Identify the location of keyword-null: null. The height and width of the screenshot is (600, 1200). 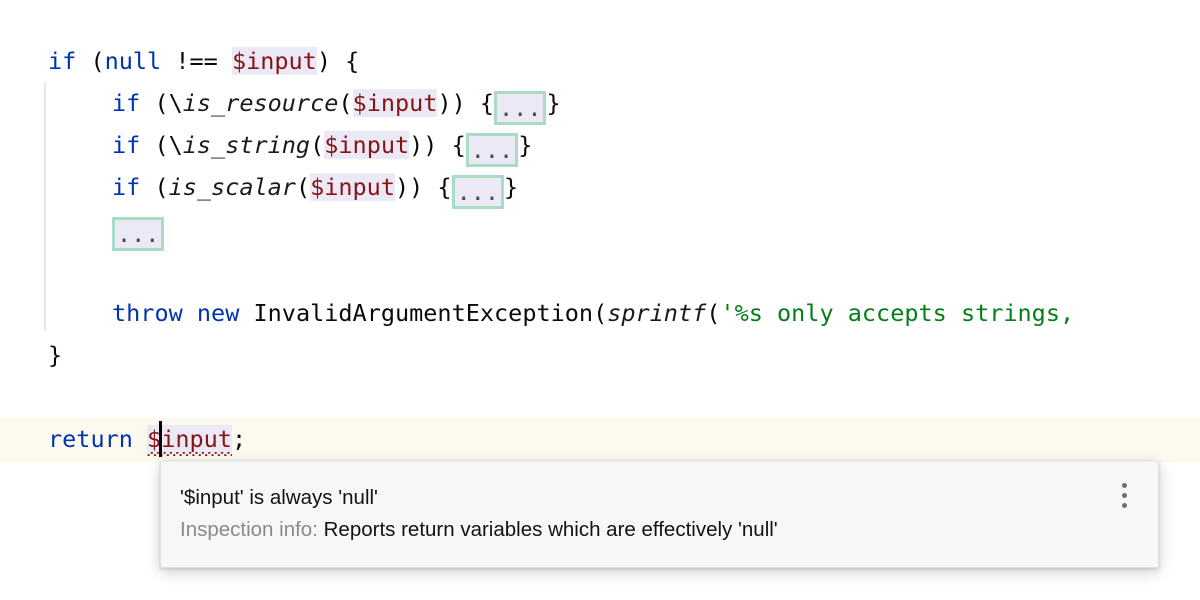
(133, 61).